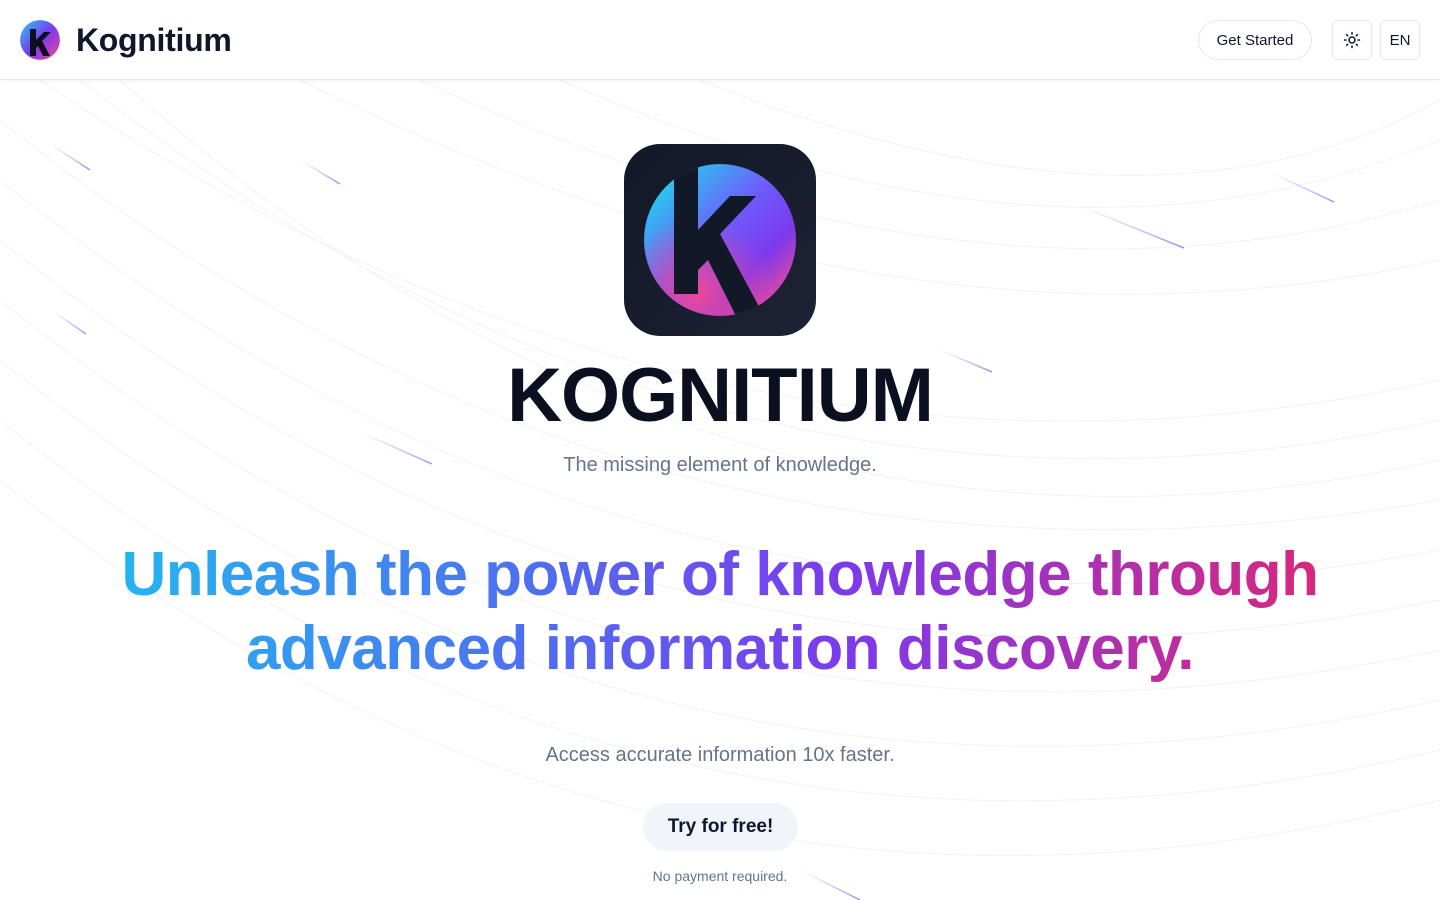 The height and width of the screenshot is (900, 1440). I want to click on brand-home-link: Kognitium, so click(126, 40).